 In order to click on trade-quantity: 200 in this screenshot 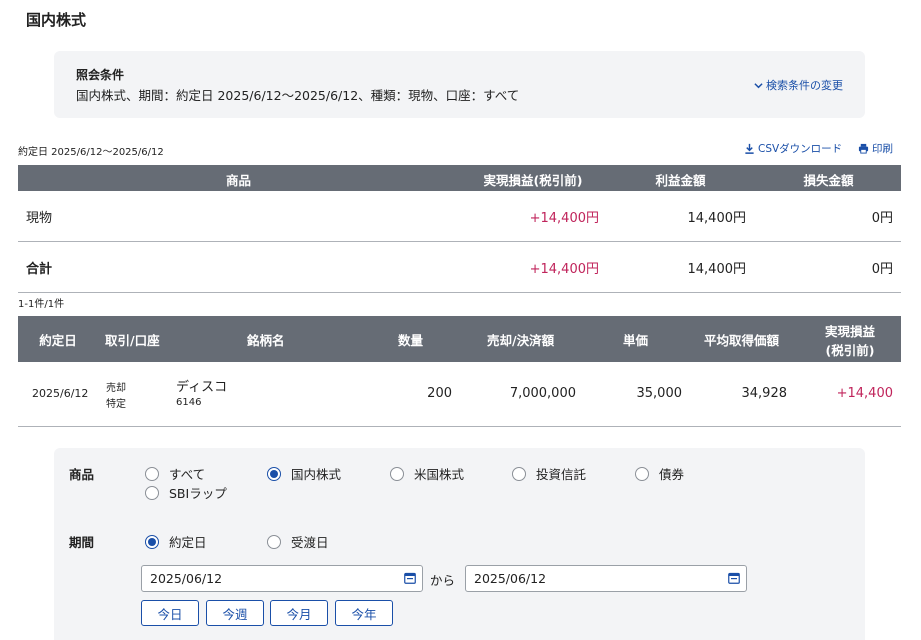, I will do `click(439, 393)`.